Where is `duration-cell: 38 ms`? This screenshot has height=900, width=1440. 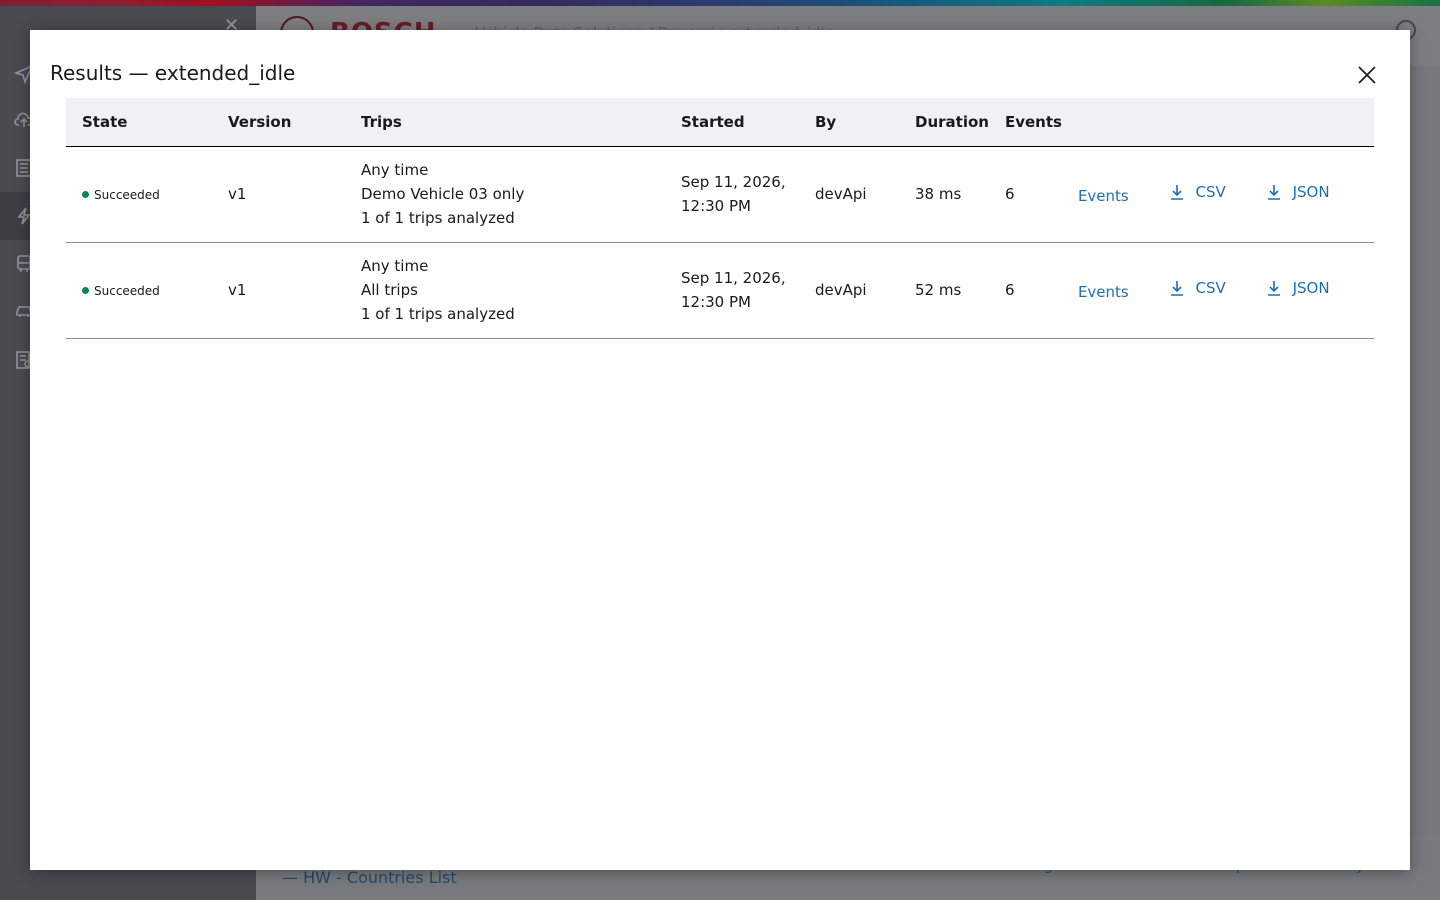
duration-cell: 38 ms is located at coordinates (938, 194).